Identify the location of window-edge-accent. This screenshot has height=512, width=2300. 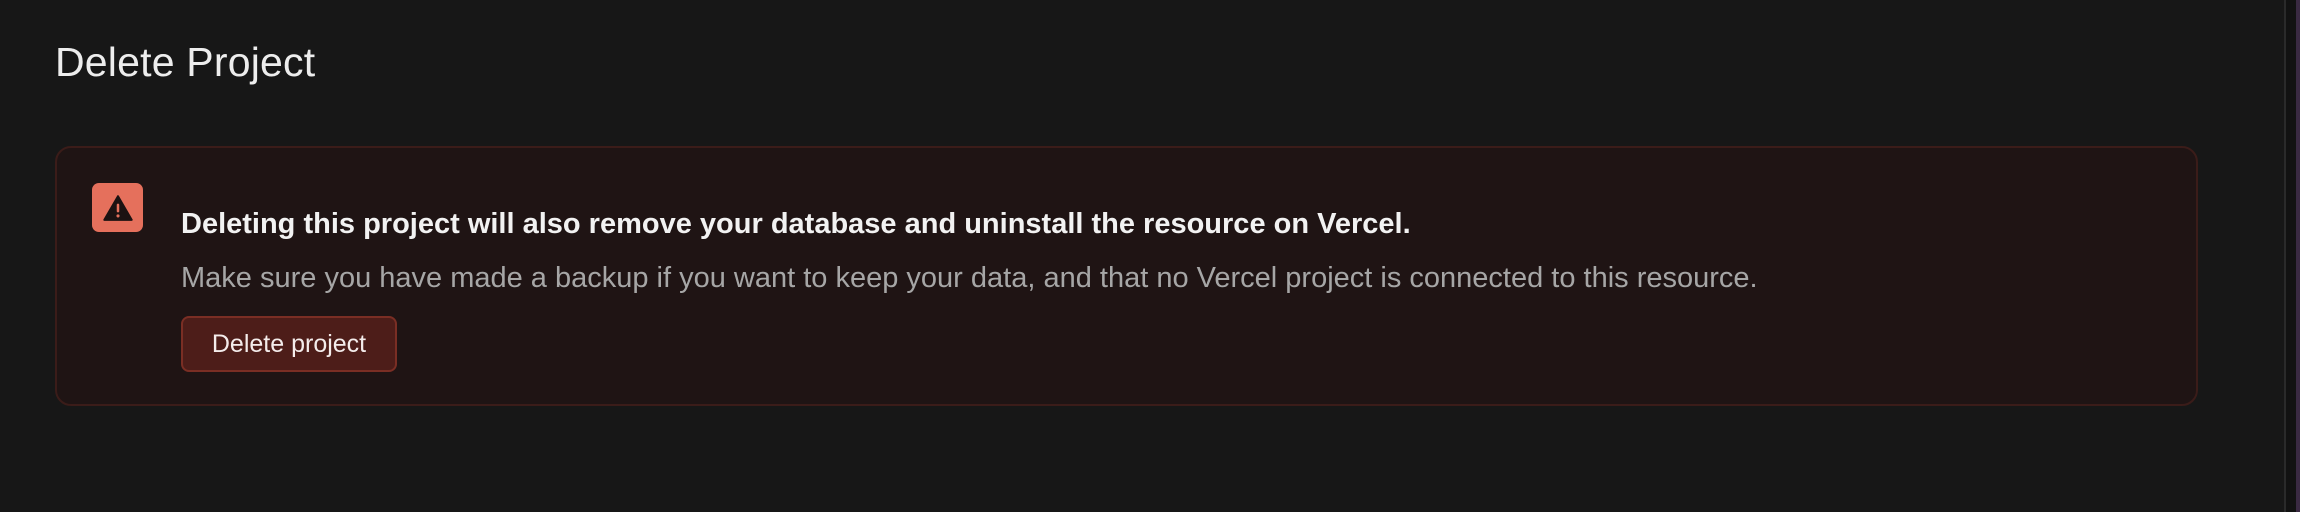
(2298, 256).